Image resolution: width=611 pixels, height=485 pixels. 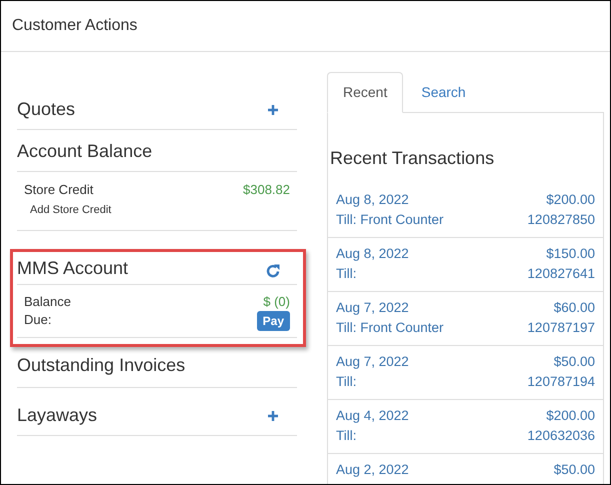 What do you see at coordinates (465, 373) in the screenshot?
I see `transaction-row: Aug 7, 2022 $50.00 Till: 120787194` at bounding box center [465, 373].